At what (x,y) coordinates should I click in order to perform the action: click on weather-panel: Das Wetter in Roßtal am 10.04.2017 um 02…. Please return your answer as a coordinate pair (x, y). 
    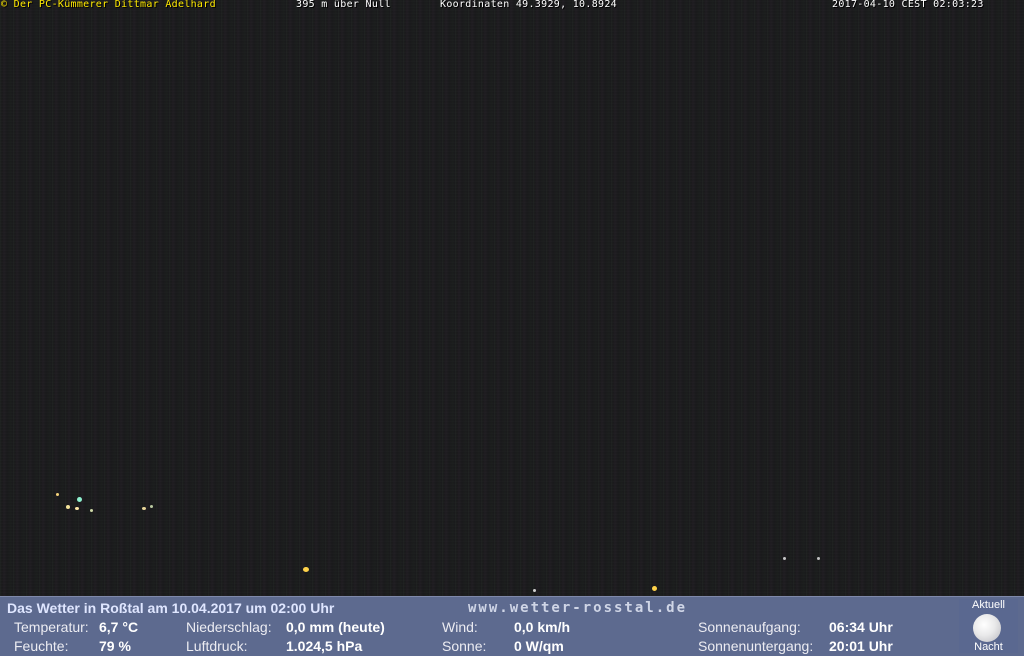
    Looking at the image, I should click on (512, 626).